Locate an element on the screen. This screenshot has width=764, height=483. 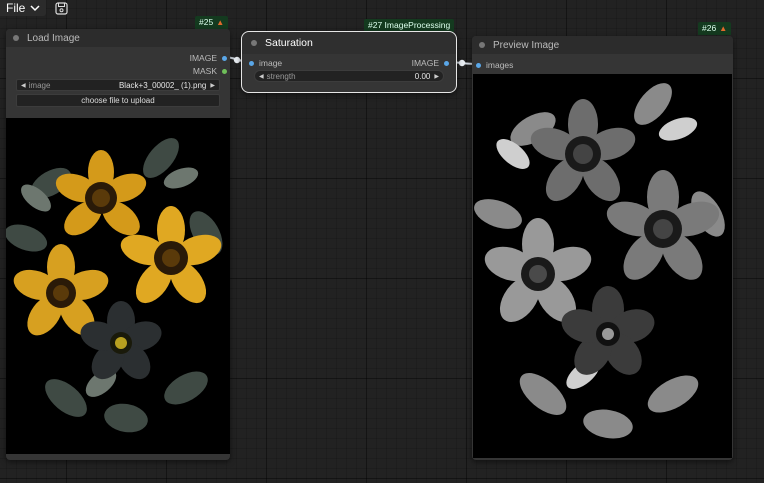
saturation-output-row: IMAGE is located at coordinates (430, 63).